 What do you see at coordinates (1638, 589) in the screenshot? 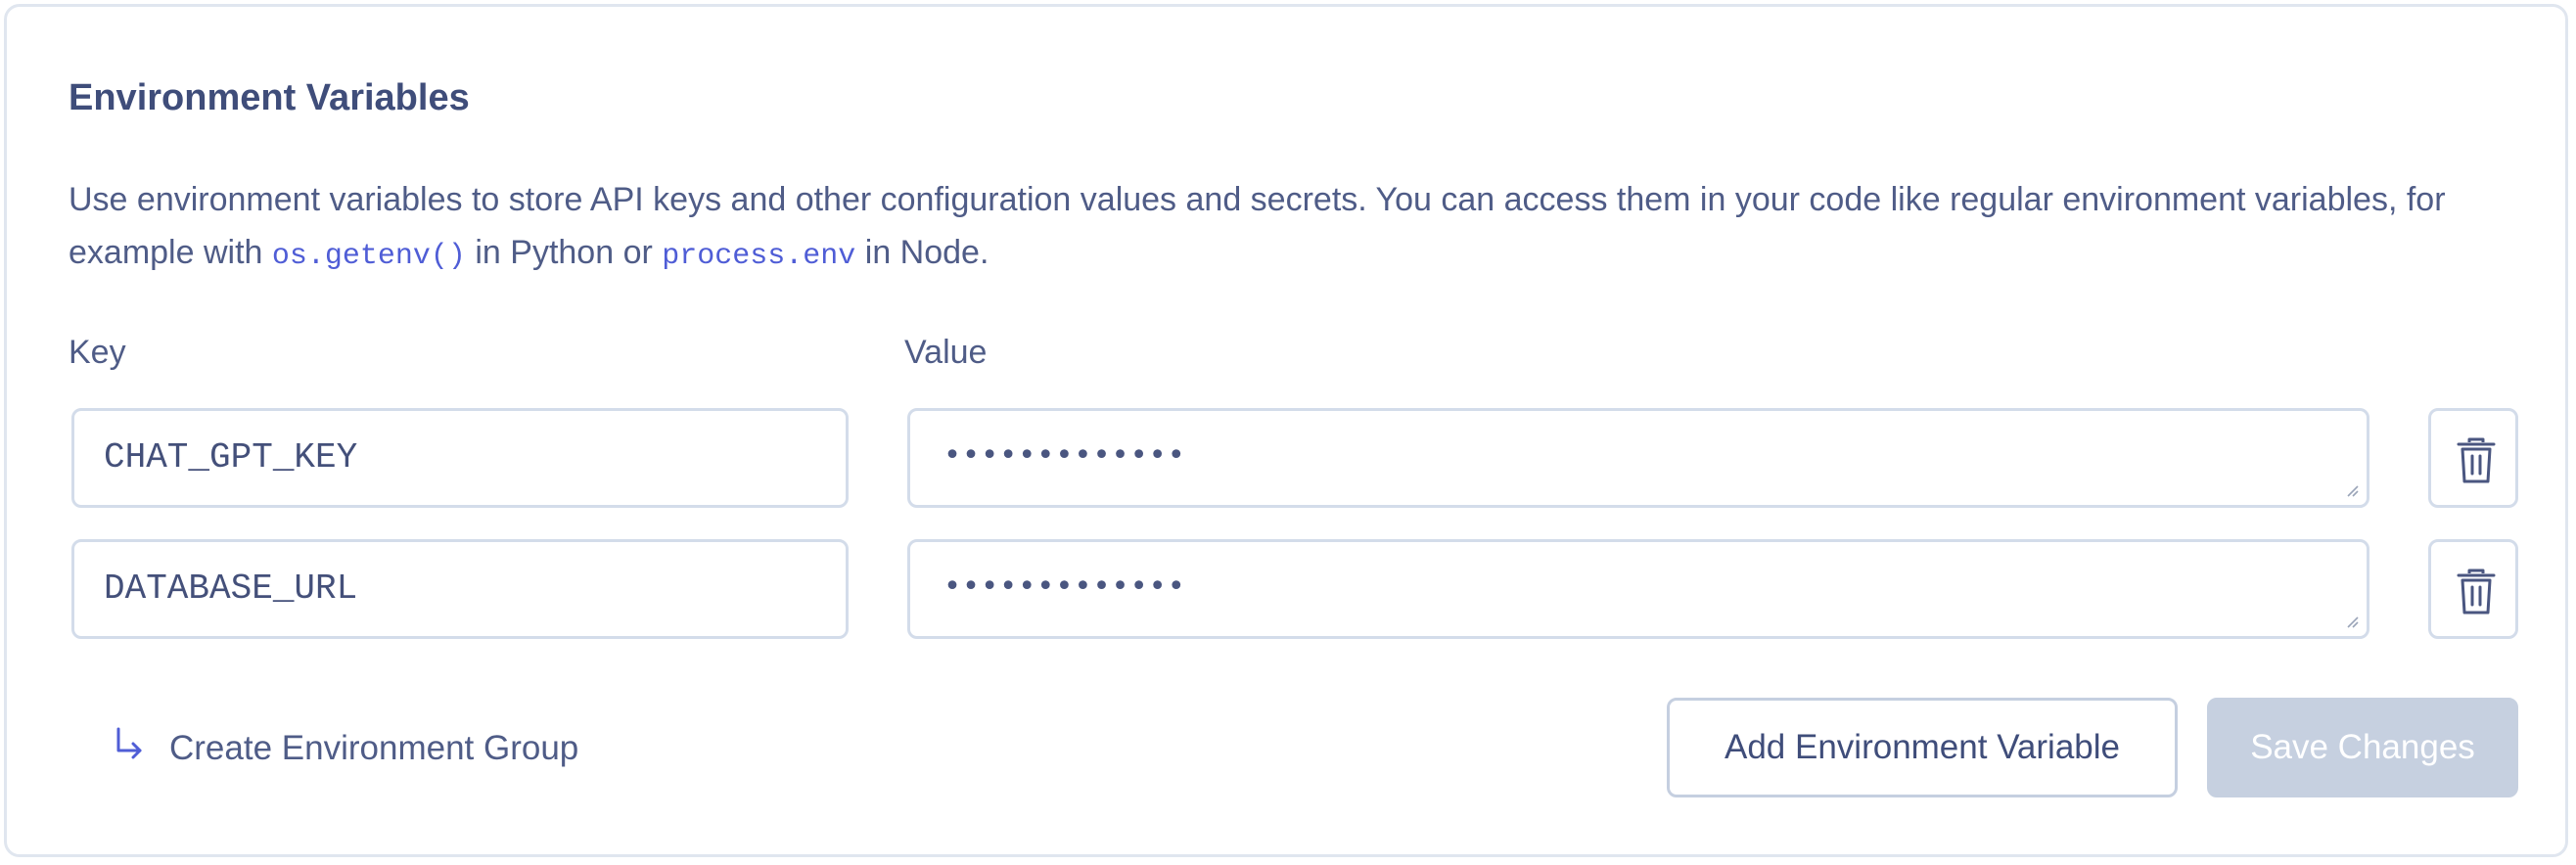
I see `value-textarea-2: •••••••••••••` at bounding box center [1638, 589].